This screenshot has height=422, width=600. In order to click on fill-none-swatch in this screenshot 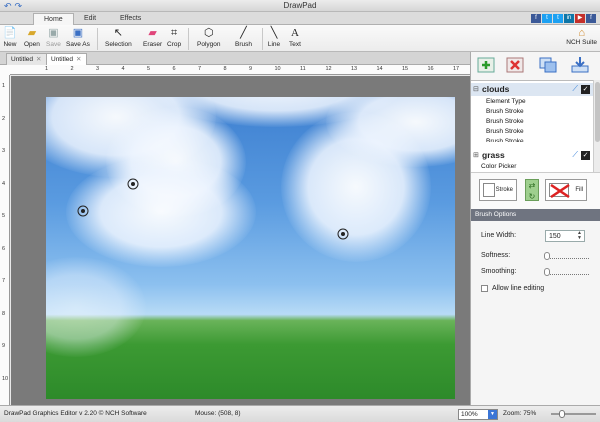, I will do `click(559, 191)`.